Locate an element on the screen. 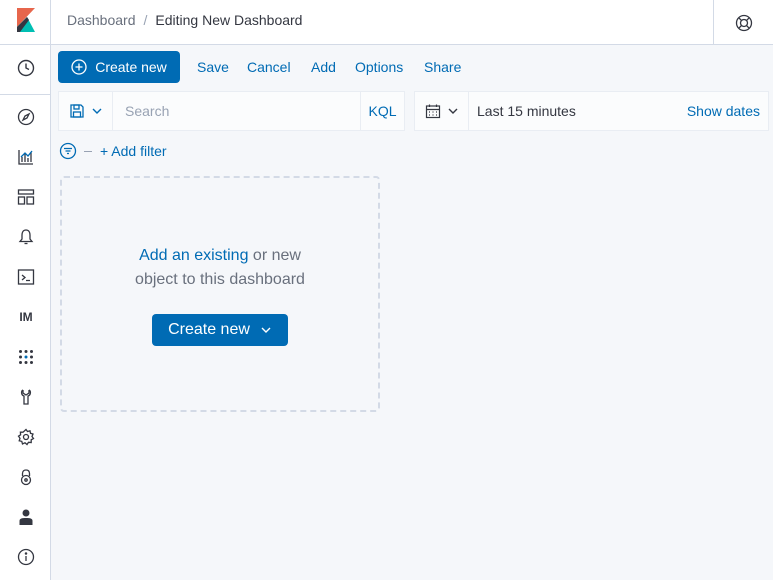  time-range-label: Last 15 minutes is located at coordinates (526, 111).